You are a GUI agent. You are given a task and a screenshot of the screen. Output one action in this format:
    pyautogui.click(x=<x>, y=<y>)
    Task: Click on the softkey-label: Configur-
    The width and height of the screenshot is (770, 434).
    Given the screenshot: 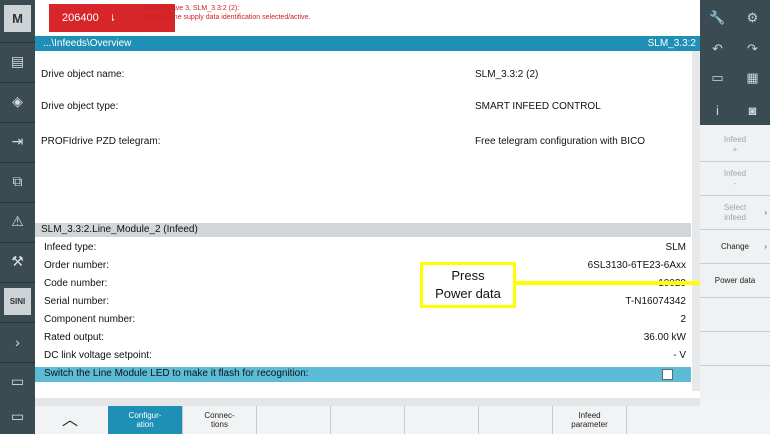 What is the action you would take?
    pyautogui.click(x=145, y=415)
    